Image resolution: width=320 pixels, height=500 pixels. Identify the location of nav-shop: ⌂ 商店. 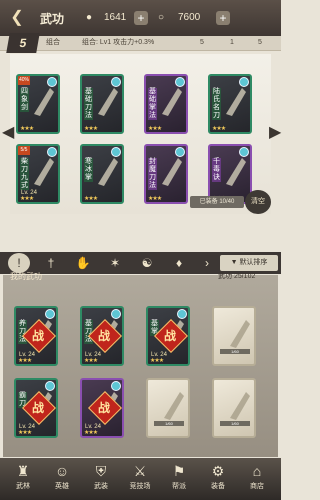
(257, 479).